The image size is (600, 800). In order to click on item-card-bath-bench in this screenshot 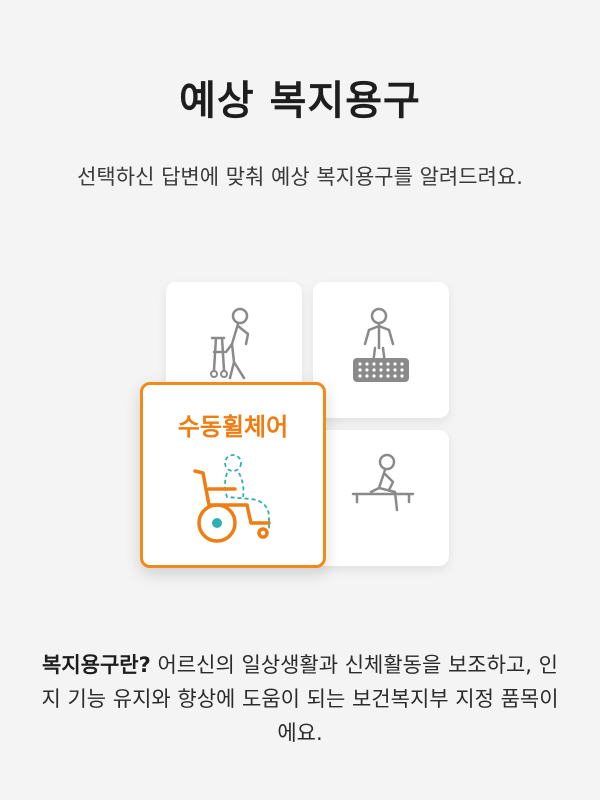, I will do `click(381, 498)`.